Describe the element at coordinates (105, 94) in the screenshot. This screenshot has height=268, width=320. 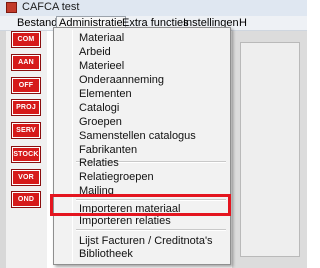
I see `menu-item-elementen: Elementen` at that location.